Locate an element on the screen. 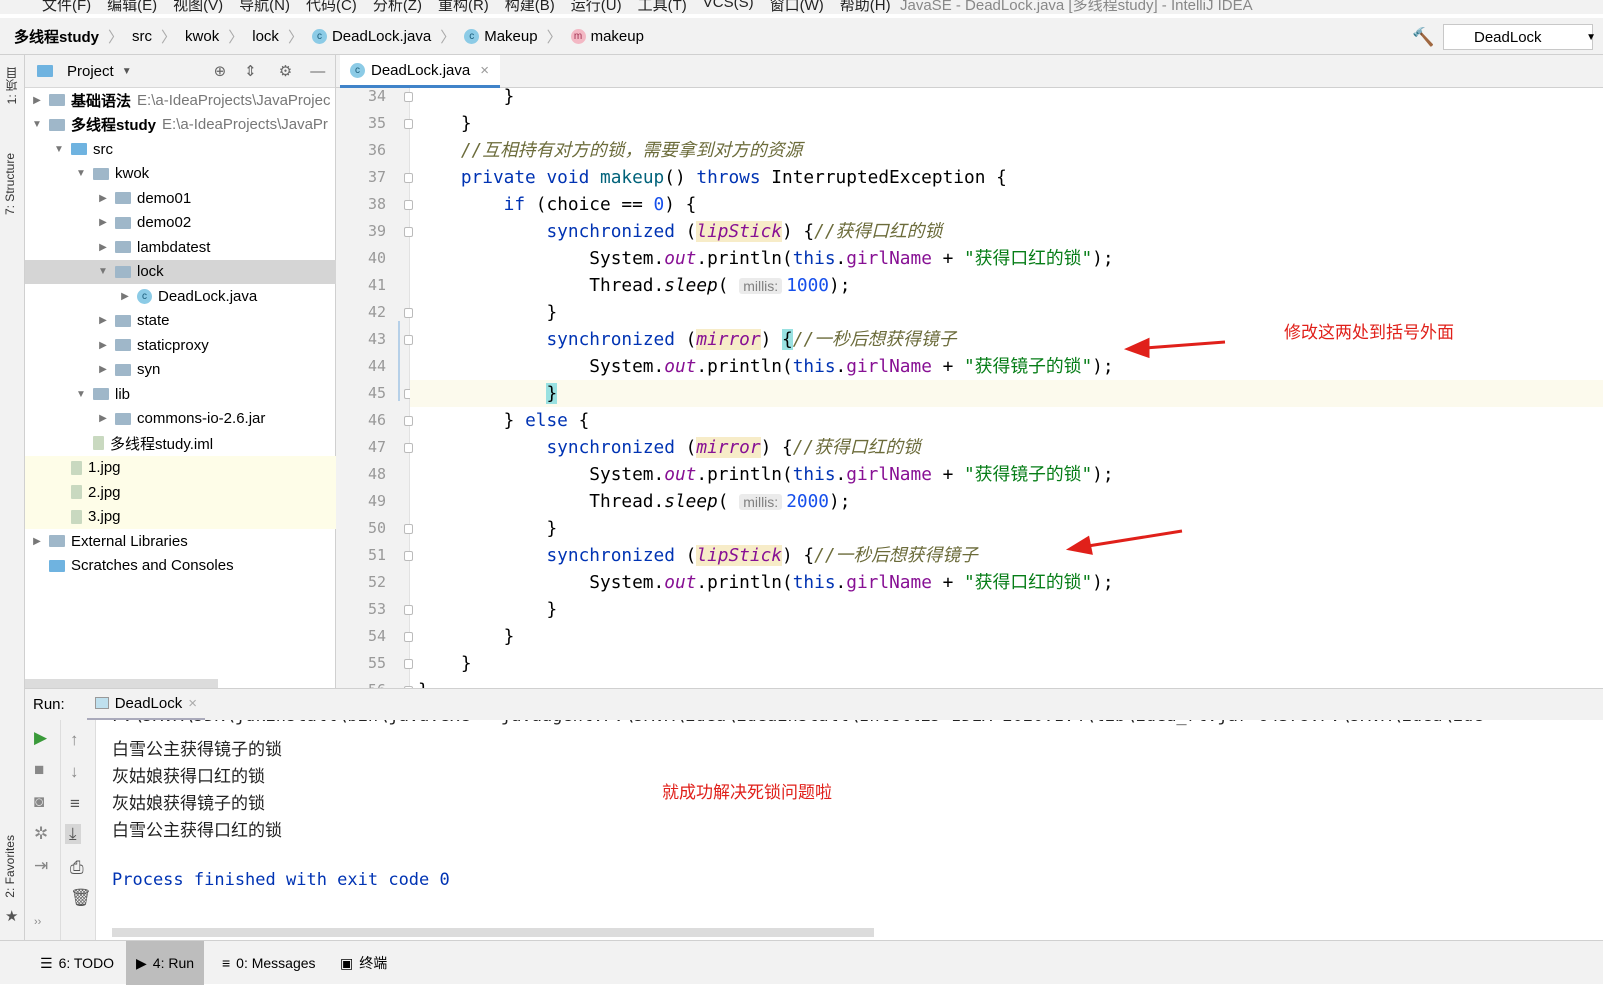 Image resolution: width=1603 pixels, height=985 pixels. tree-node: 多线程study.iml is located at coordinates (180, 443).